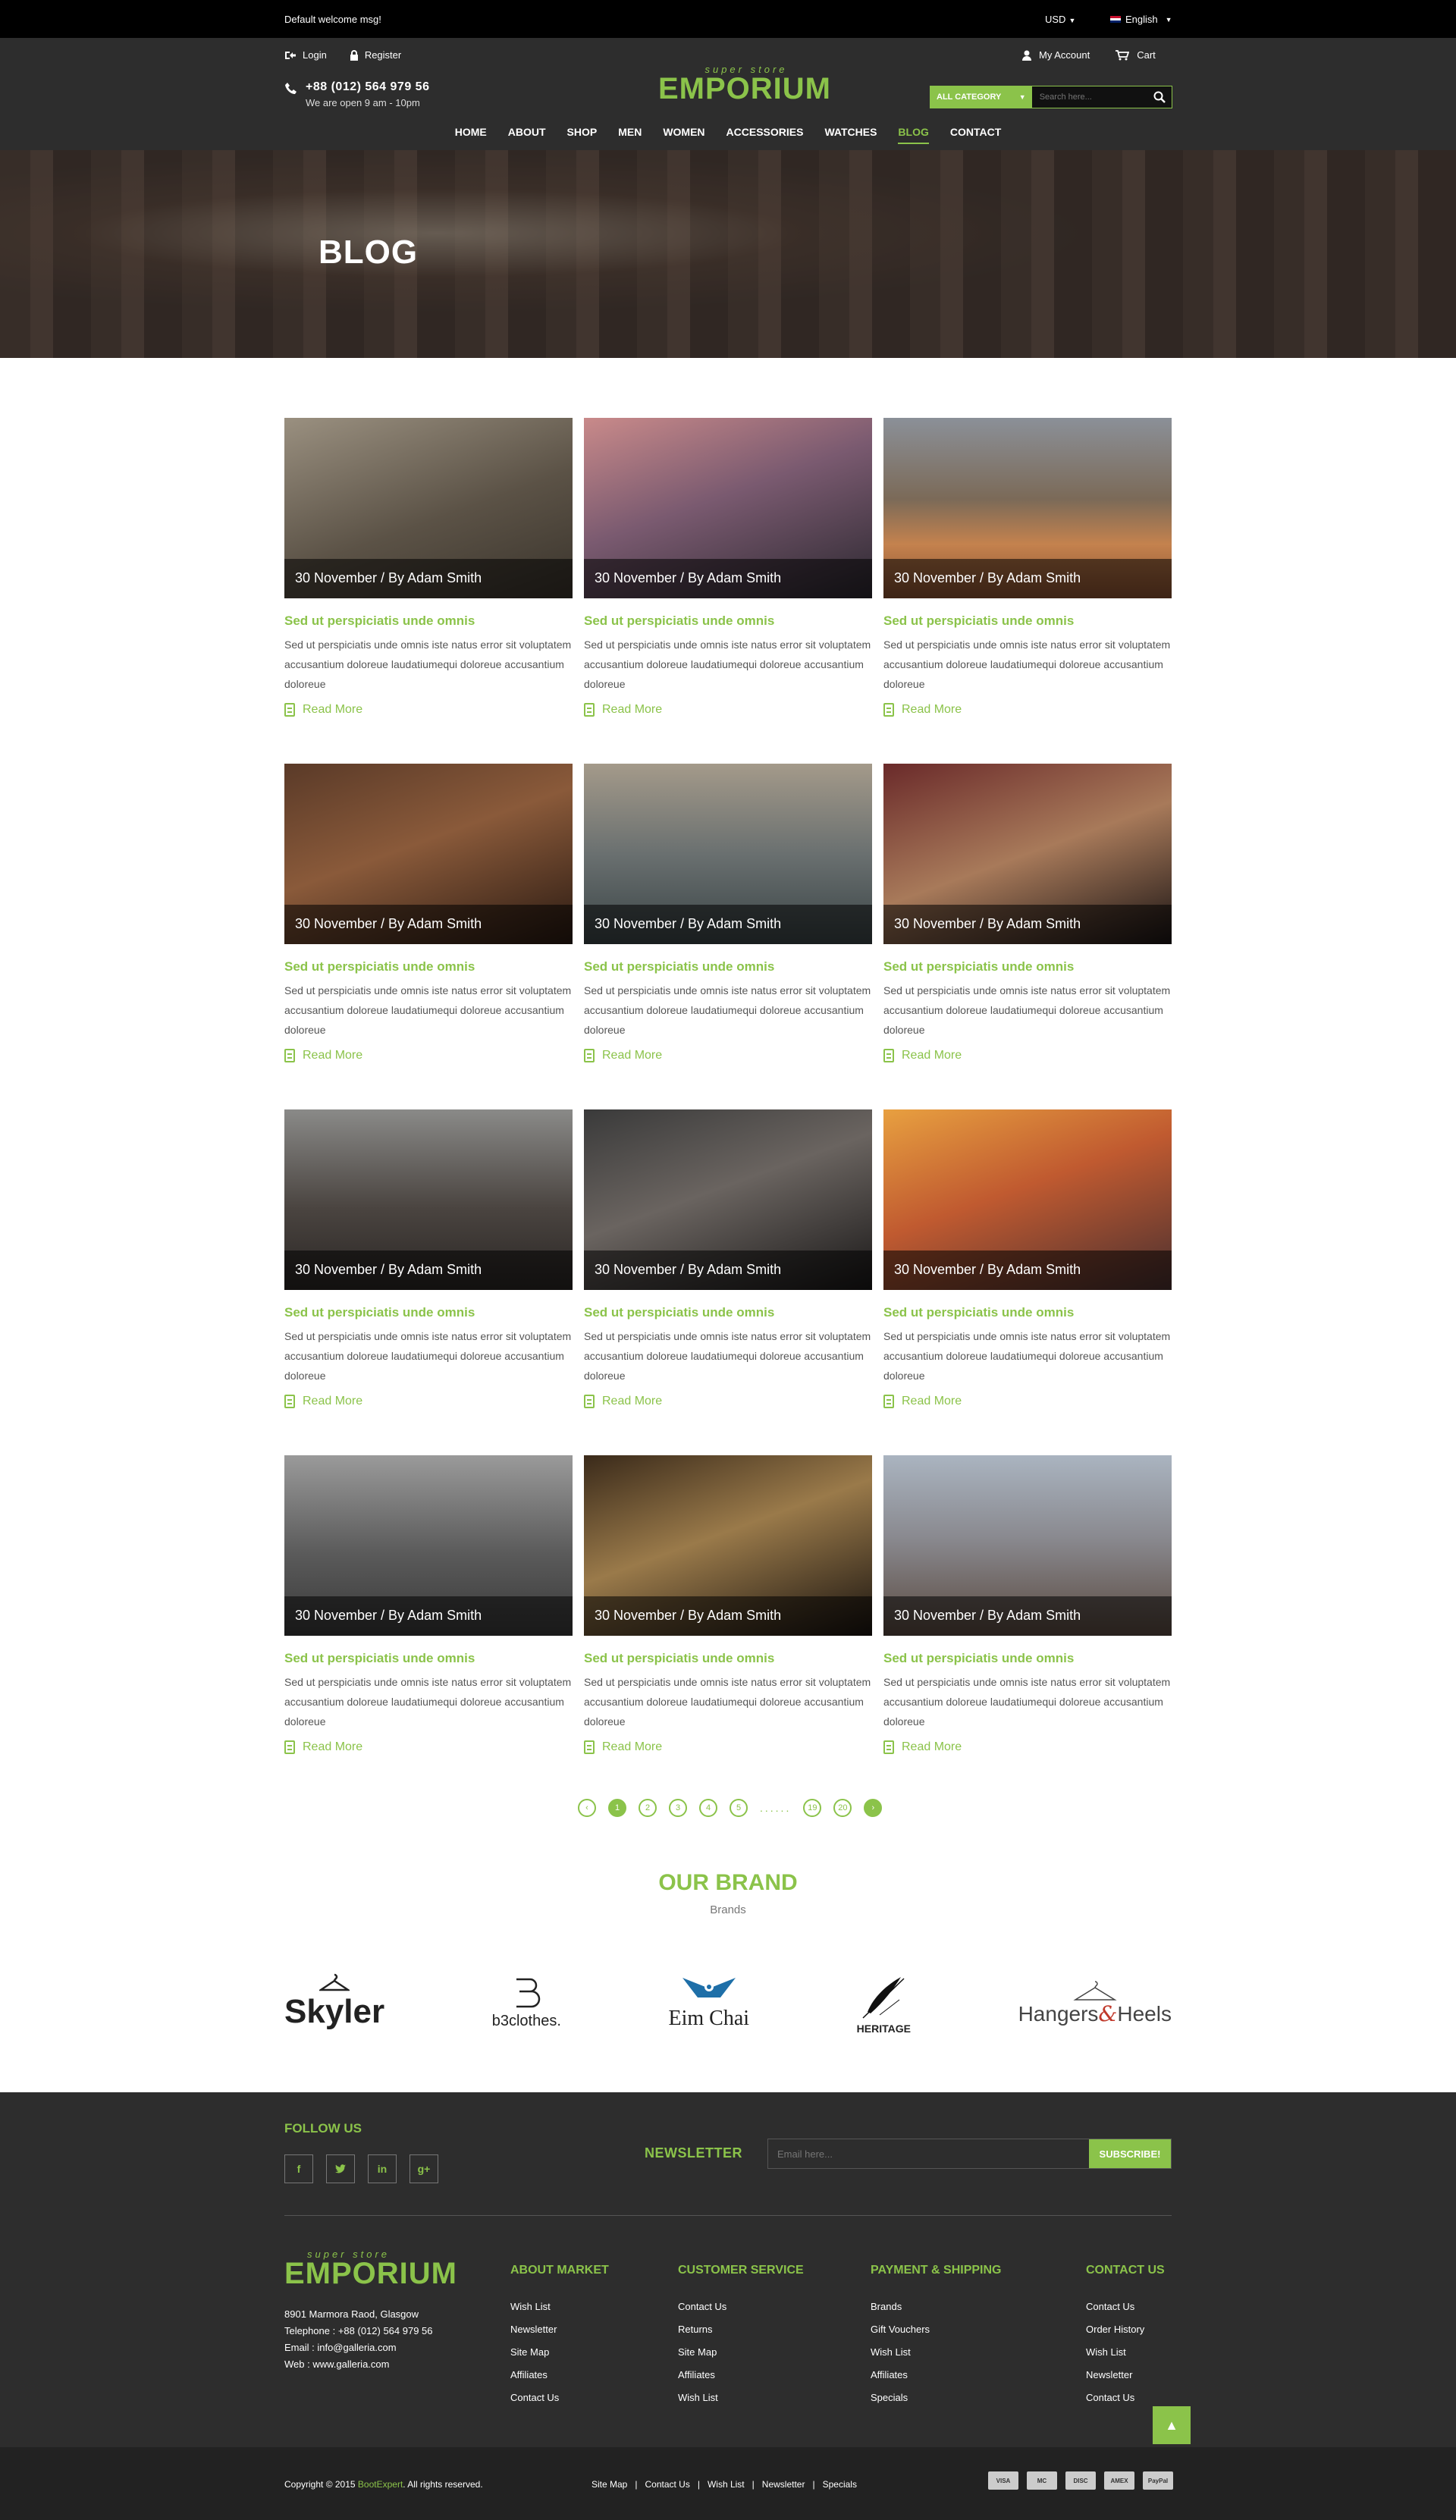  What do you see at coordinates (630, 135) in the screenshot?
I see `nav-item-men: MEN` at bounding box center [630, 135].